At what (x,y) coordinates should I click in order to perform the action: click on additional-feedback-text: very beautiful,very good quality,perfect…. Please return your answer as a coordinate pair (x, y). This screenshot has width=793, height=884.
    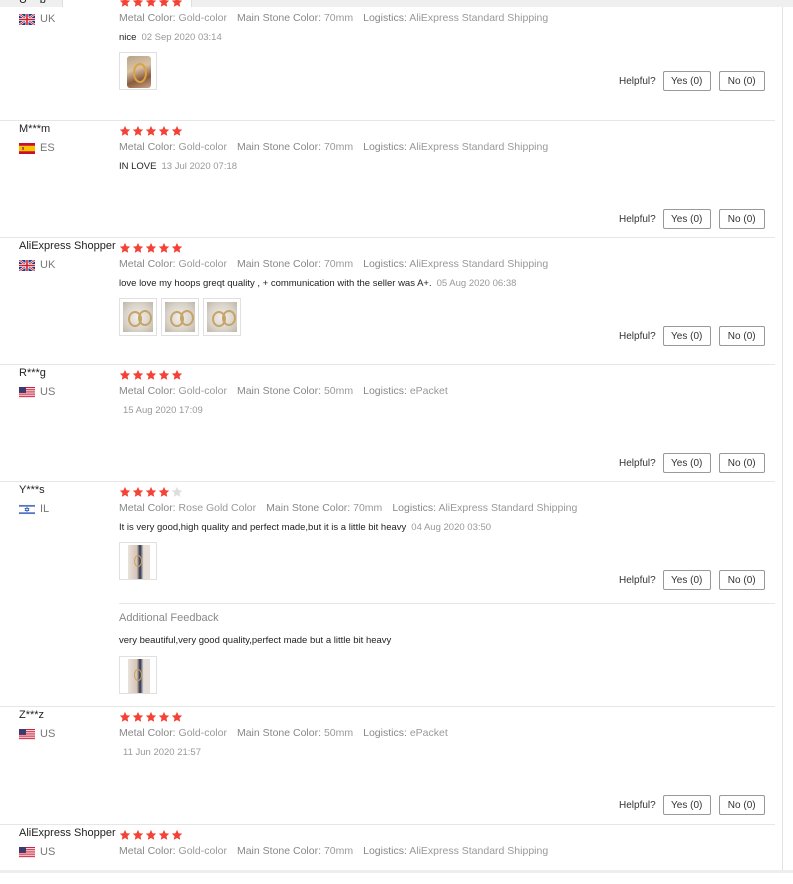
    Looking at the image, I should click on (255, 640).